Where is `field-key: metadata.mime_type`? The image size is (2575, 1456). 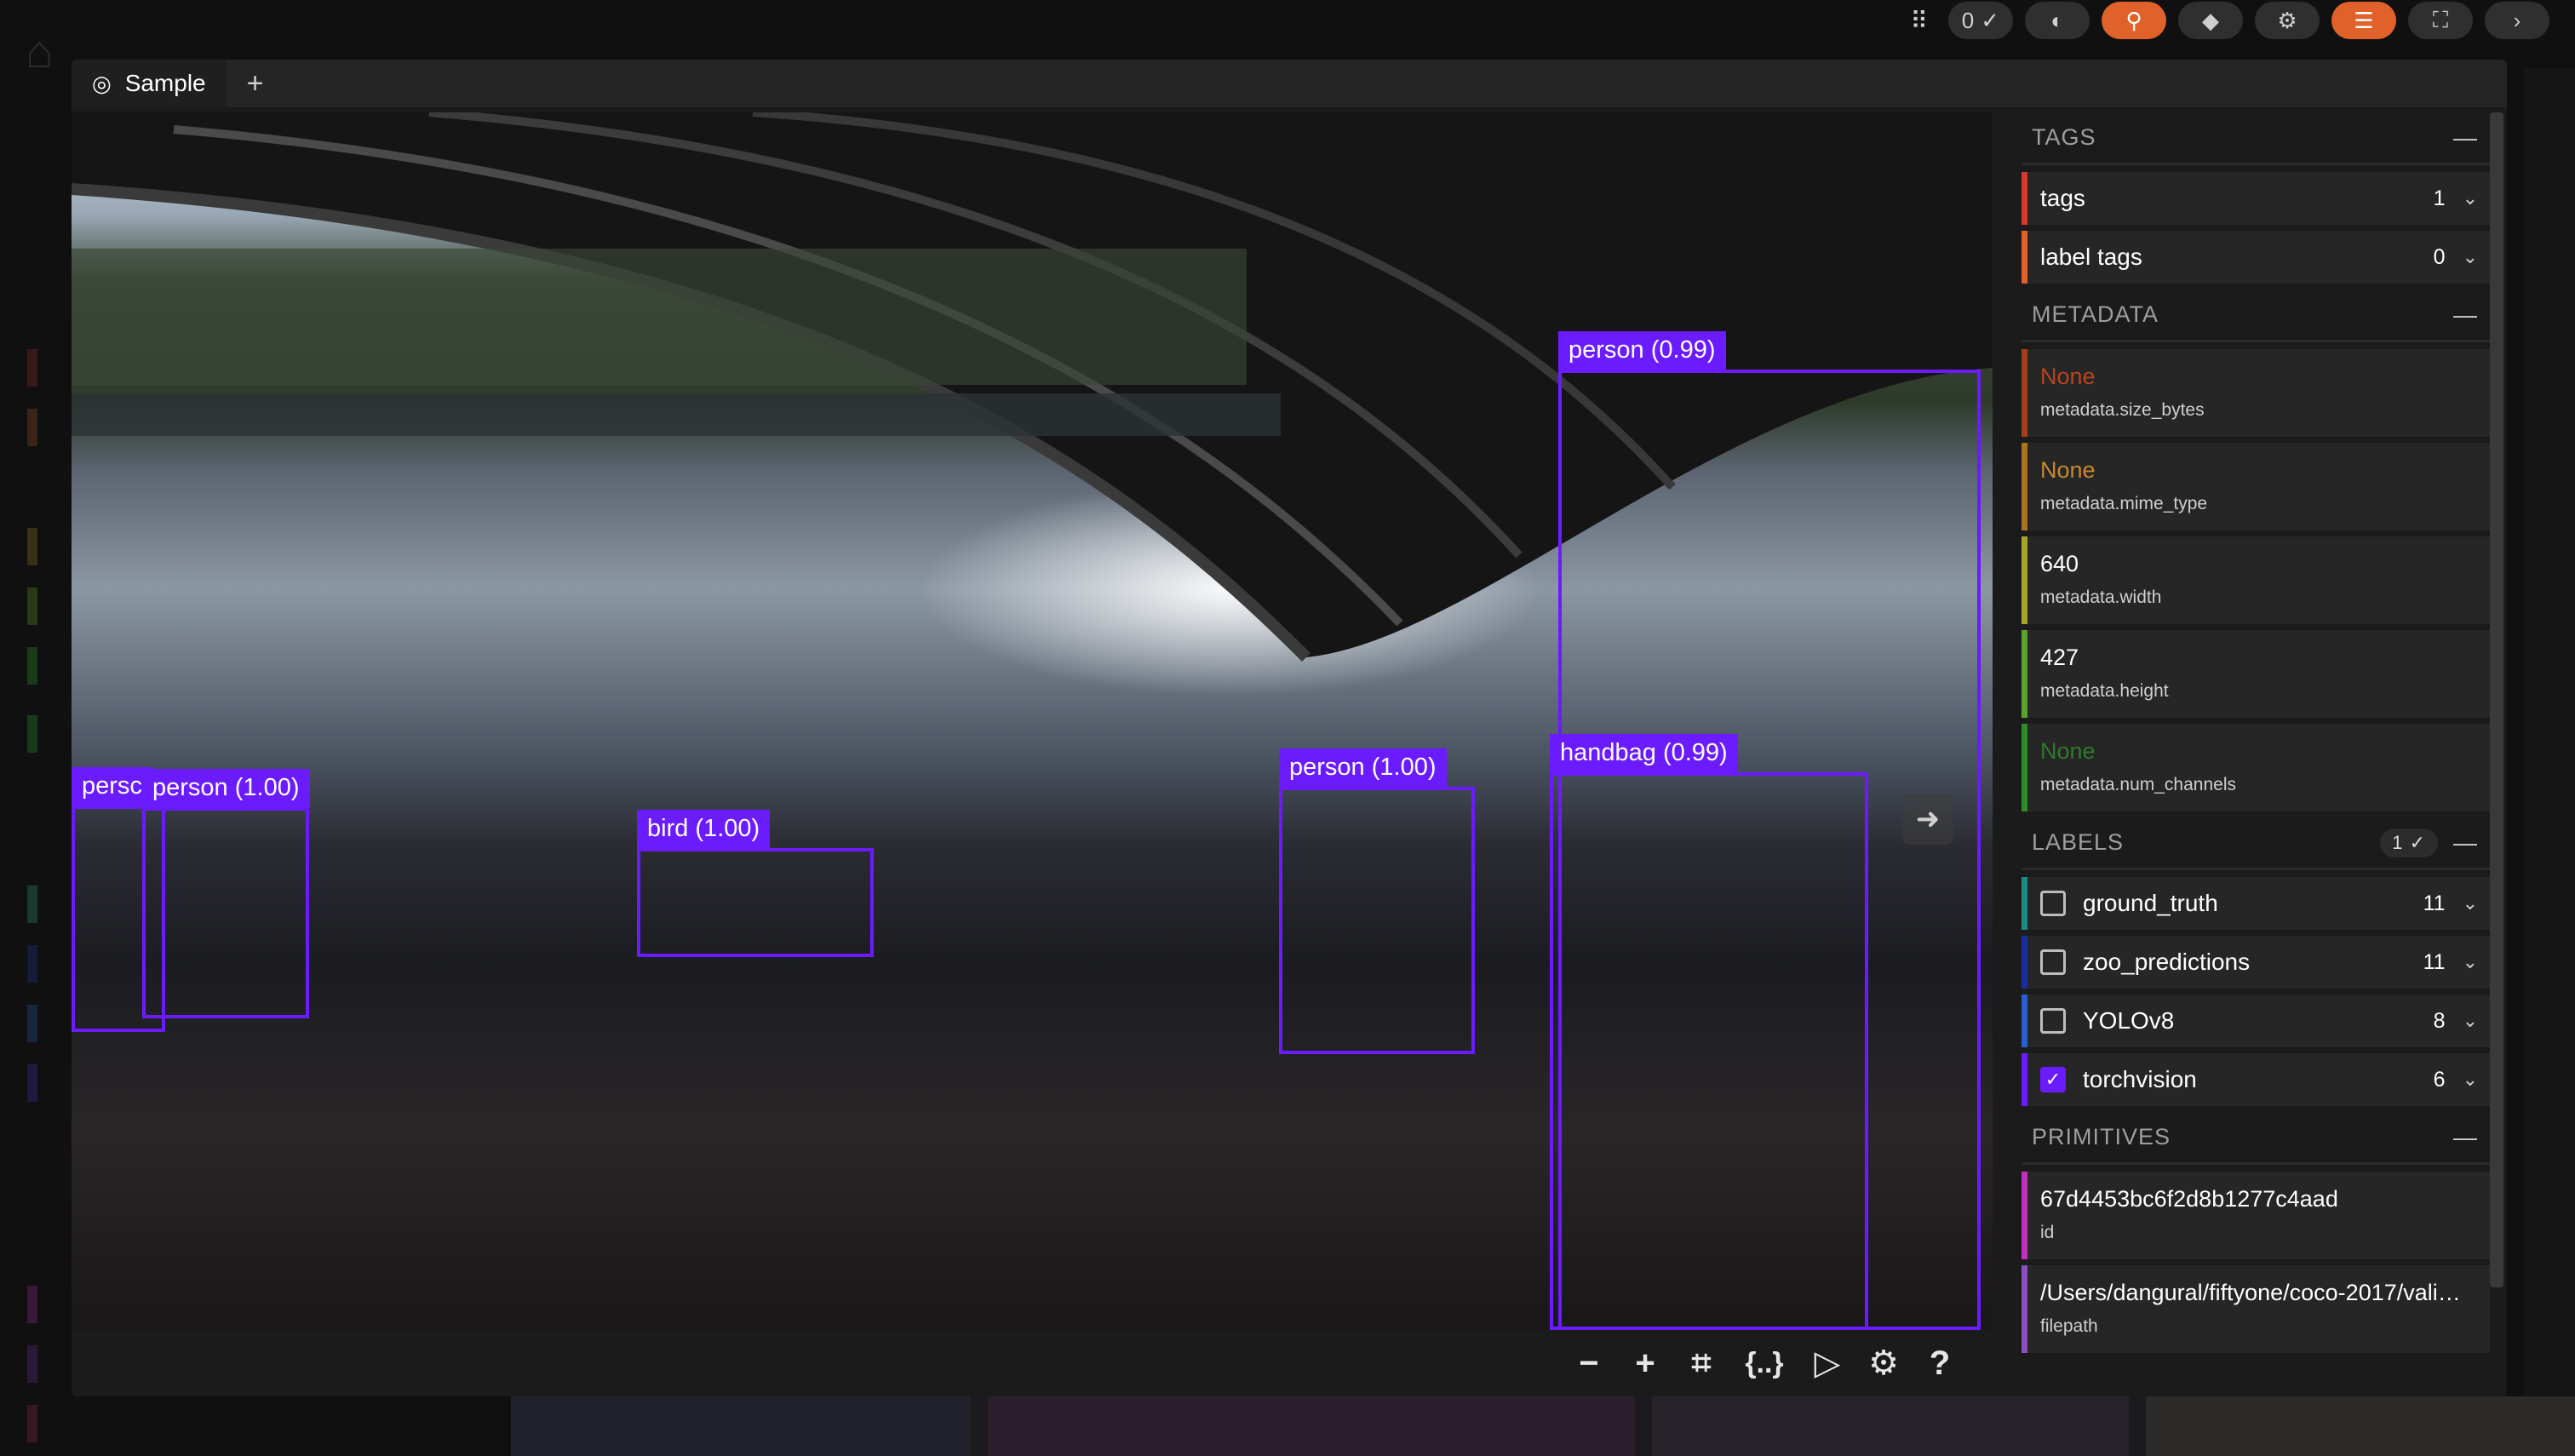 field-key: metadata.mime_type is located at coordinates (2124, 503).